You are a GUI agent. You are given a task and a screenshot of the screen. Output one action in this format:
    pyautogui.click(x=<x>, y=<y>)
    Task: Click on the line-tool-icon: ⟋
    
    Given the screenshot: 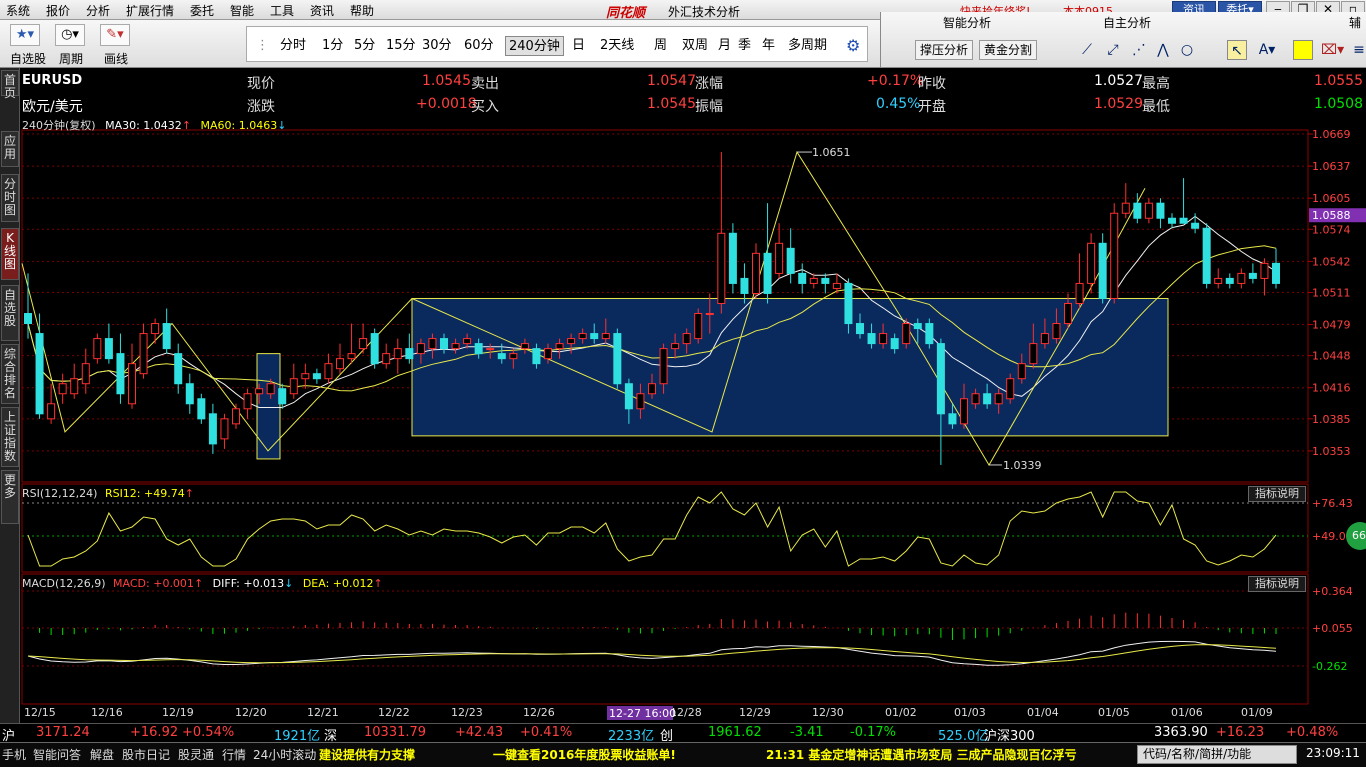 What is the action you would take?
    pyautogui.click(x=1087, y=50)
    